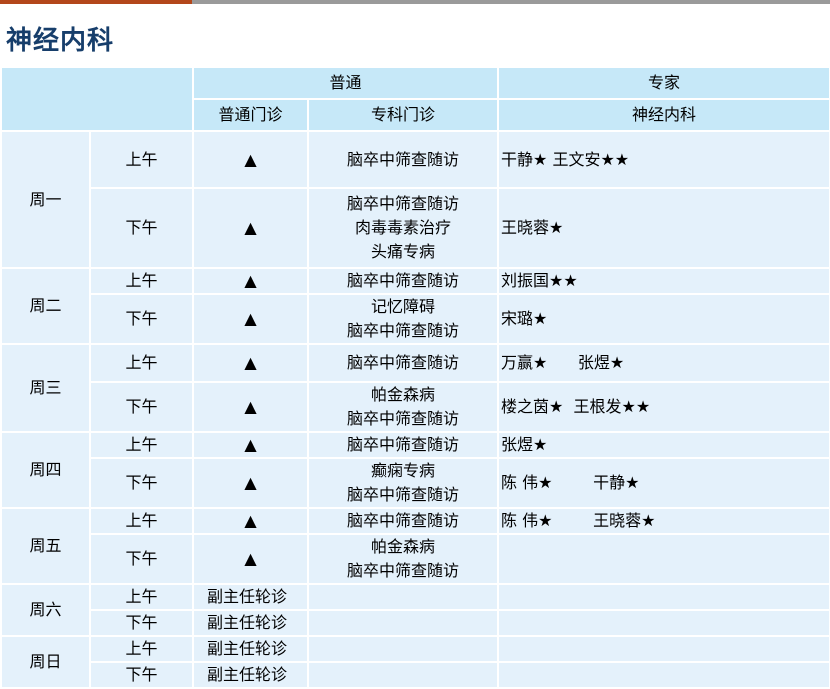 The width and height of the screenshot is (830, 689). Describe the element at coordinates (403, 306) in the screenshot. I see `special-clinic-item: 记忆障碍` at that location.